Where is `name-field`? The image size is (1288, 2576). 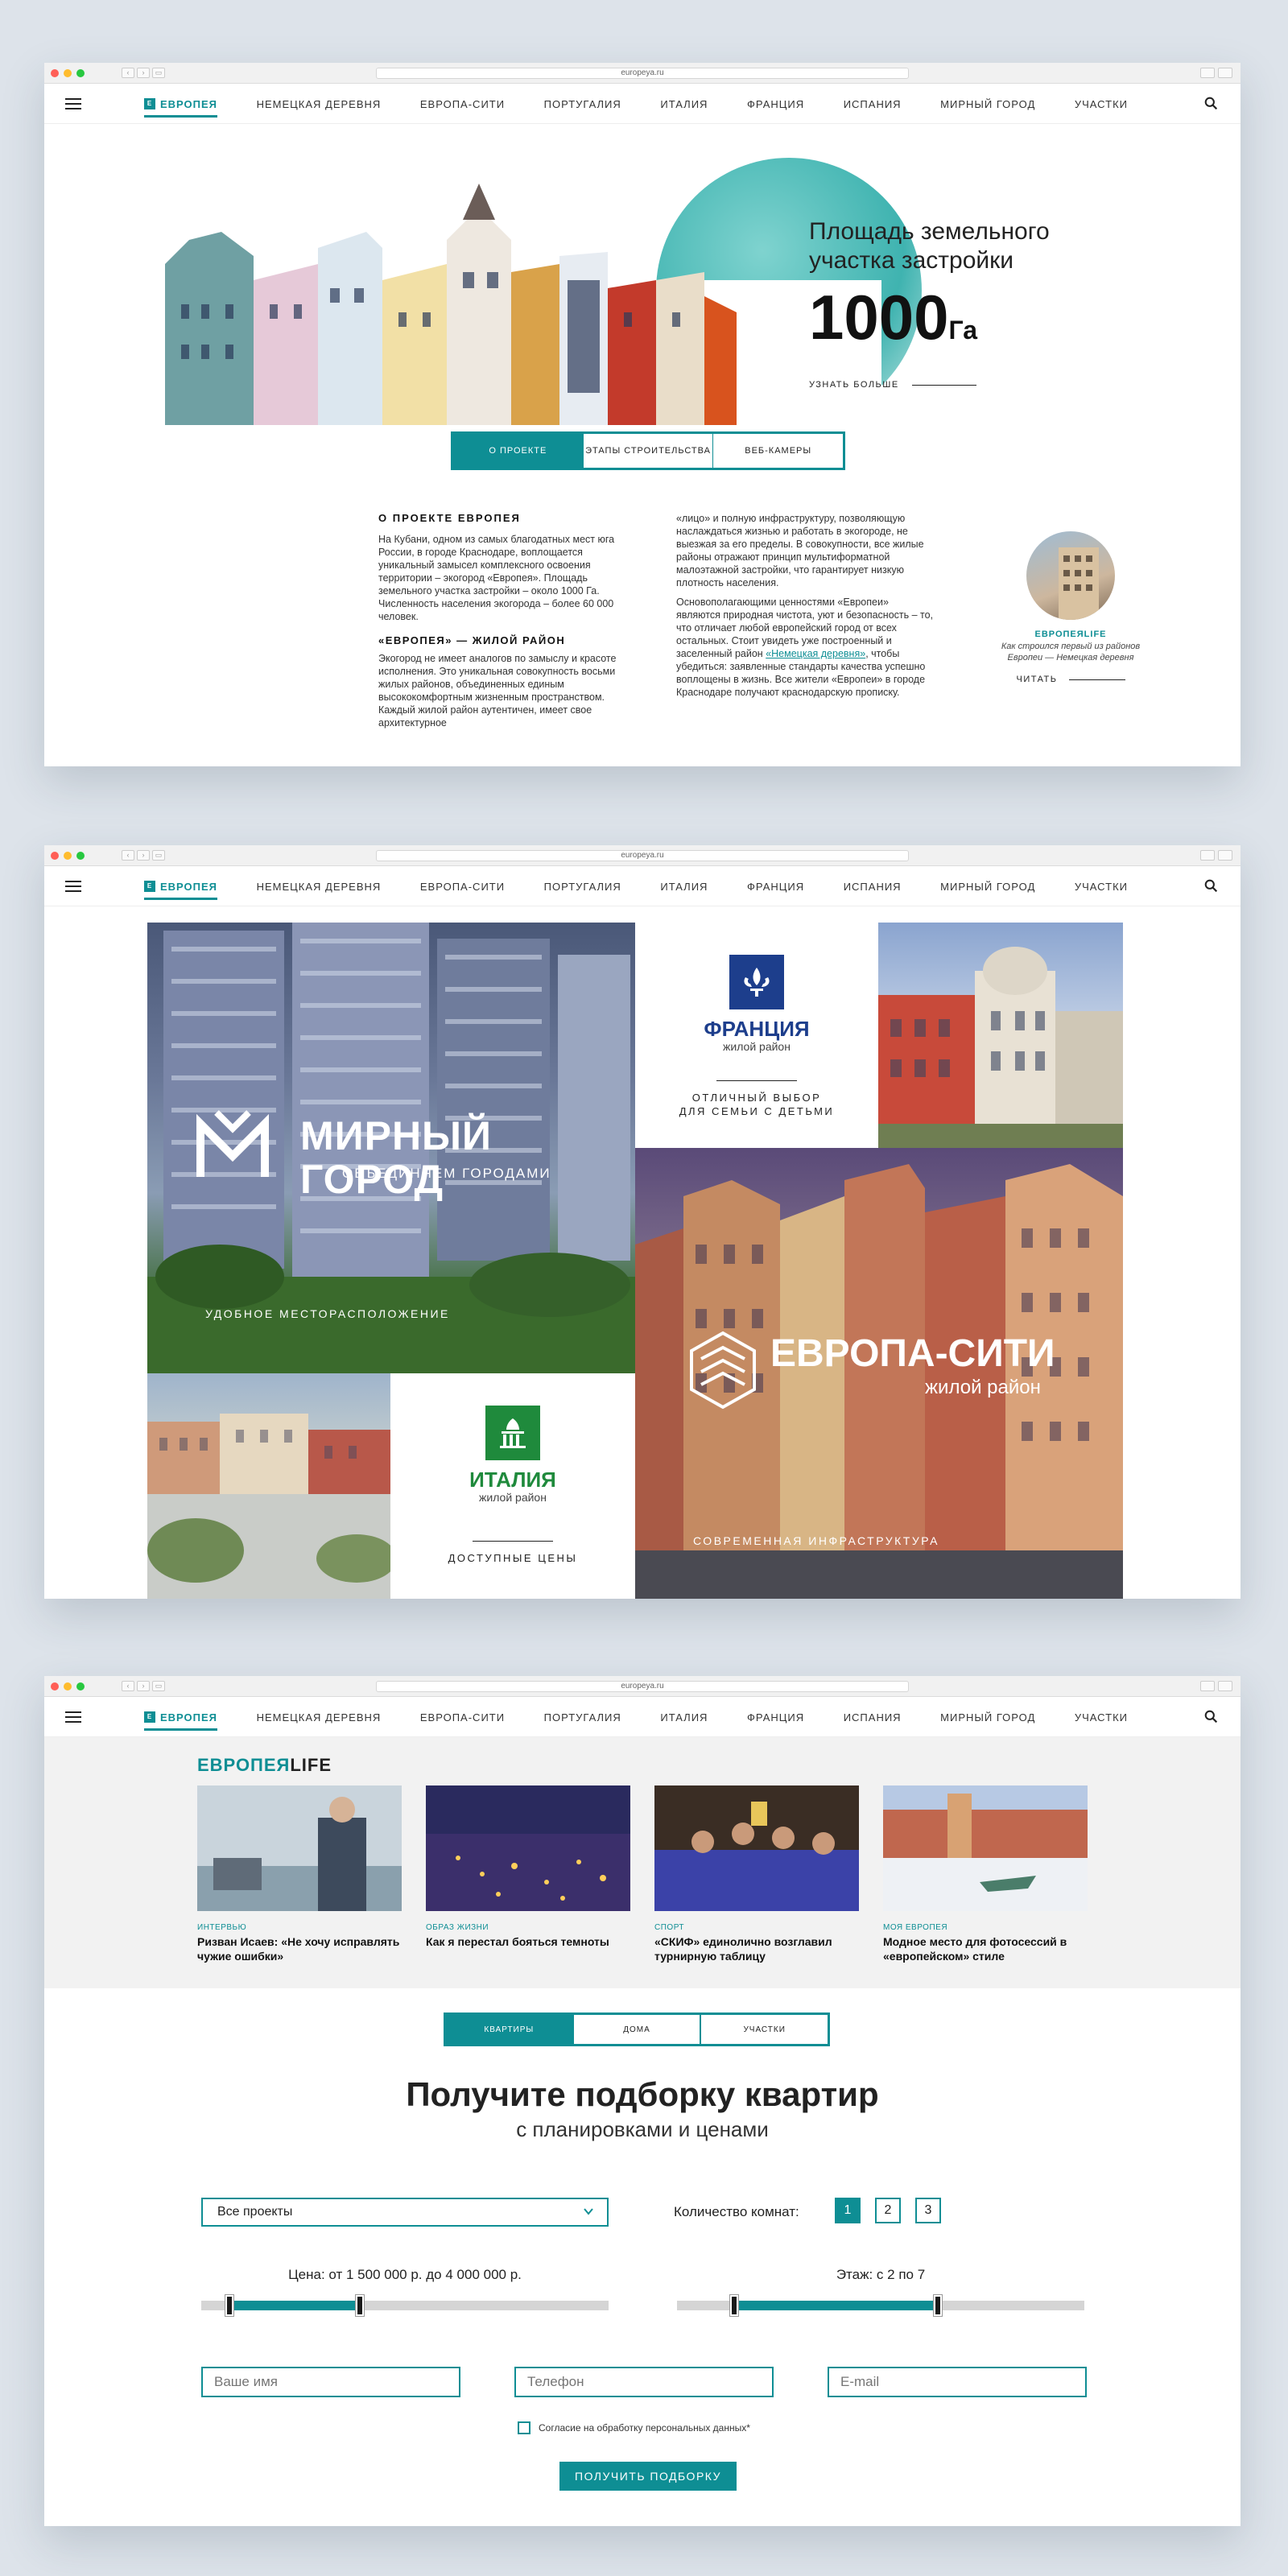
name-field is located at coordinates (330, 2382).